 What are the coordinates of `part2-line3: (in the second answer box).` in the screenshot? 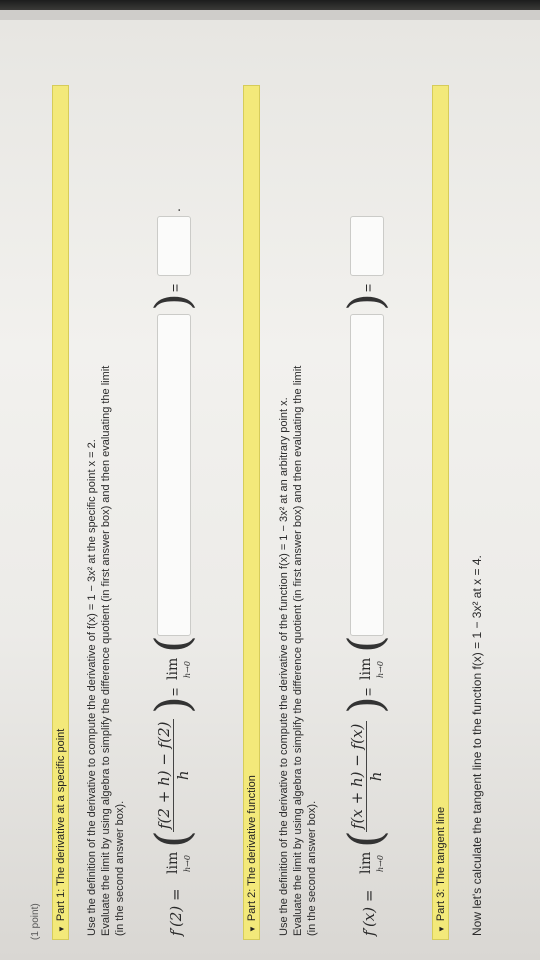 It's located at (312, 868).